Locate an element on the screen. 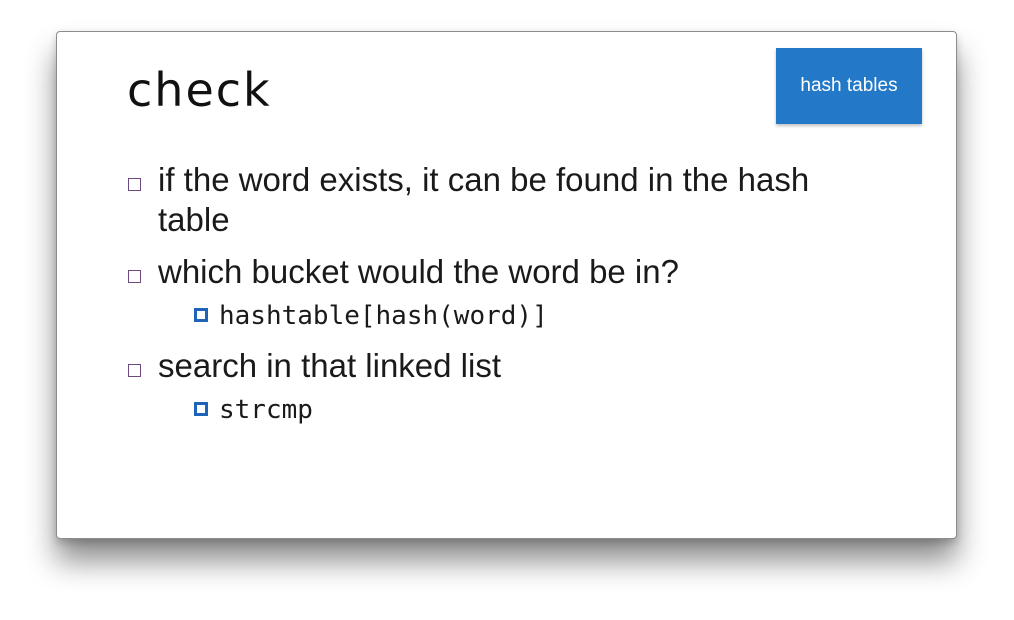  slide-title: check is located at coordinates (199, 90).